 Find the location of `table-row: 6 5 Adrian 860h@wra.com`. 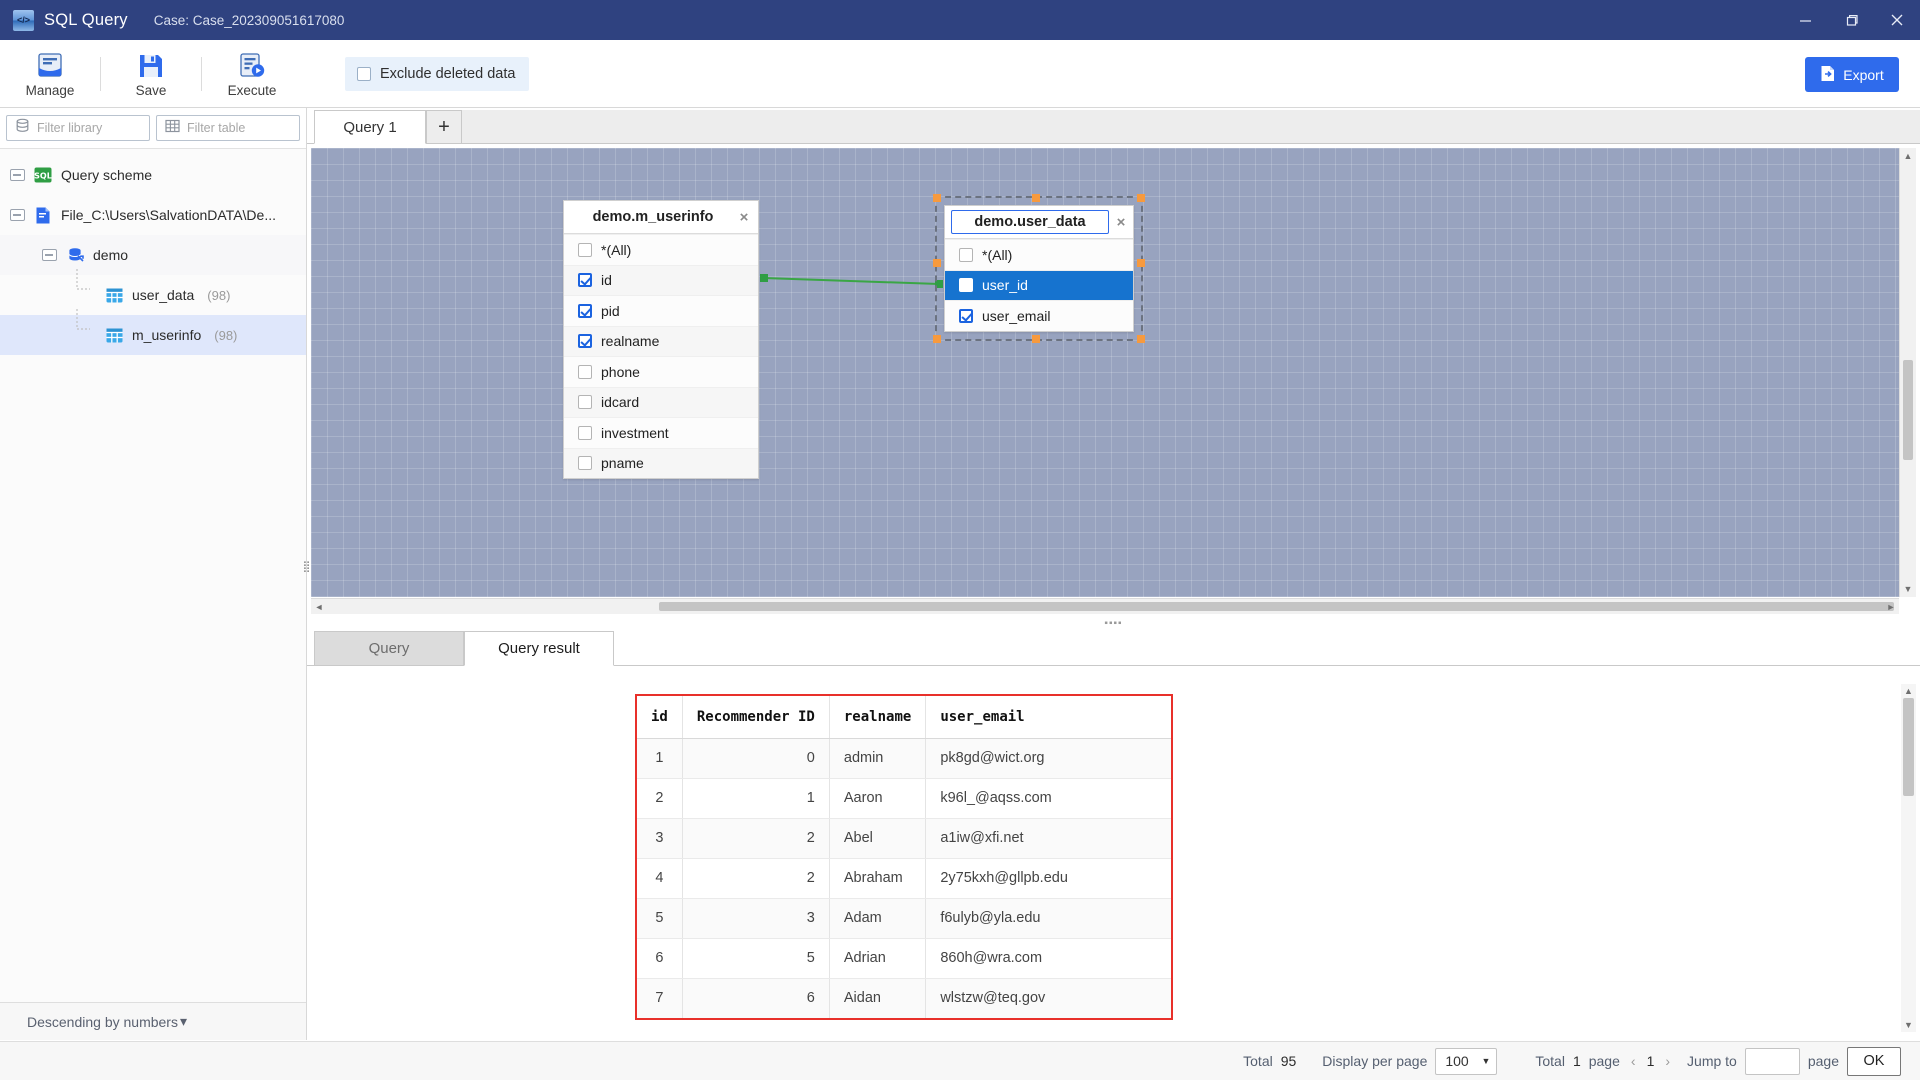

table-row: 6 5 Adrian 860h@wra.com is located at coordinates (904, 958).